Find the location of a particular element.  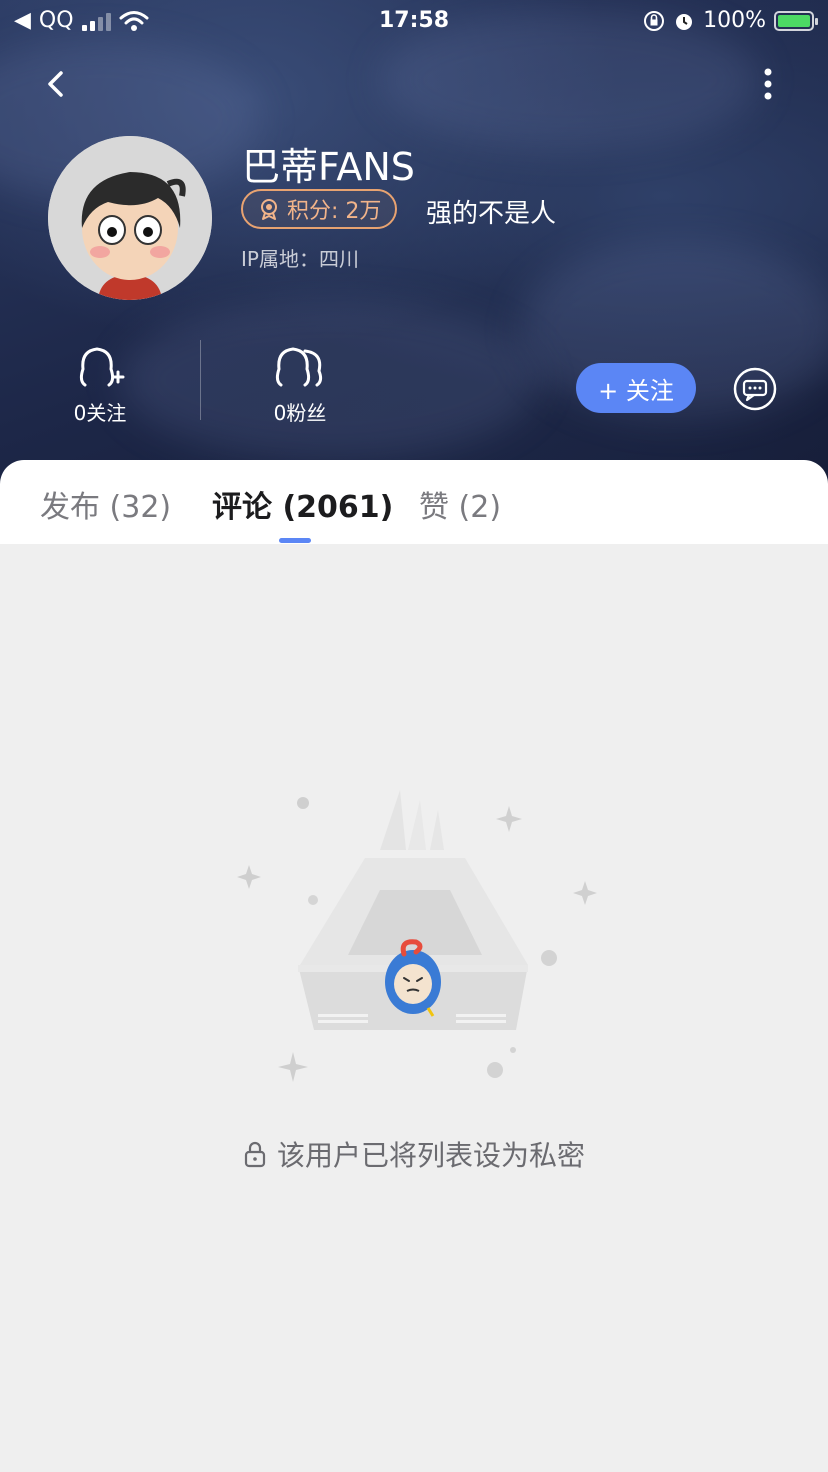

tab-comments: 评论 (2061) is located at coordinates (302, 504).